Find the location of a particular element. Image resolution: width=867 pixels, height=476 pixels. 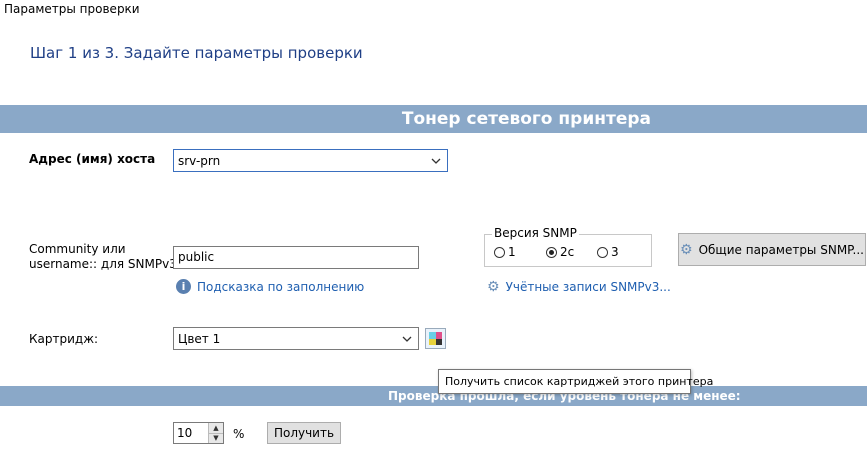

snmp-radio-2c-label: 2c is located at coordinates (567, 252).